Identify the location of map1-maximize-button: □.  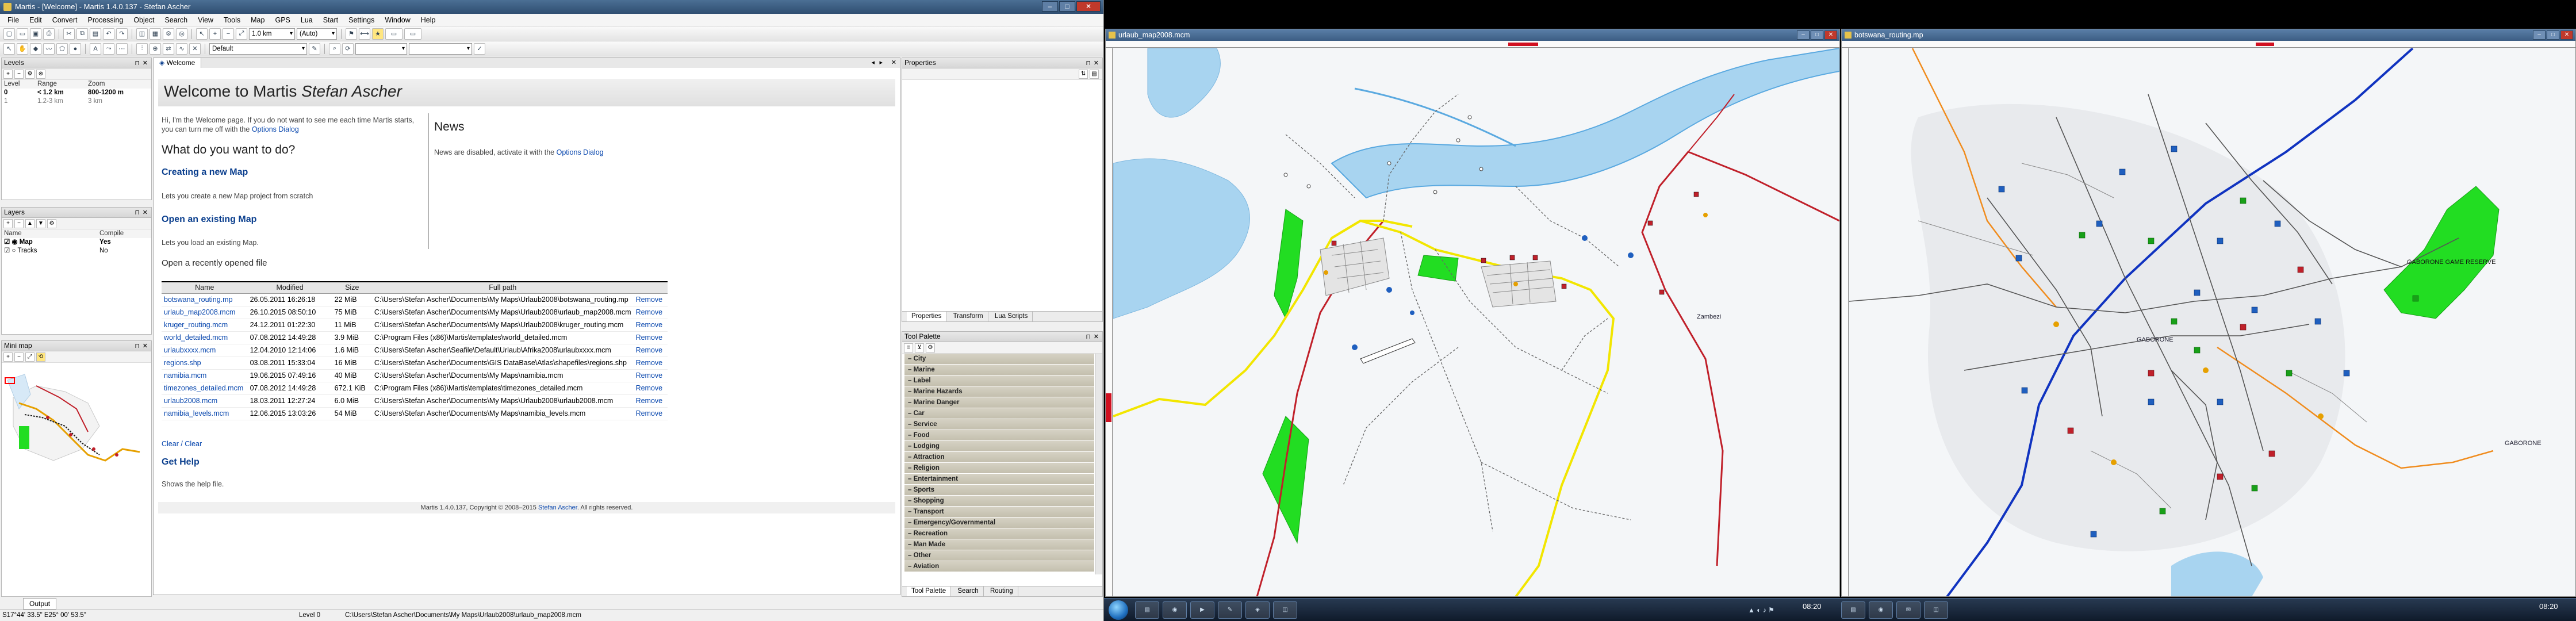
(1817, 35).